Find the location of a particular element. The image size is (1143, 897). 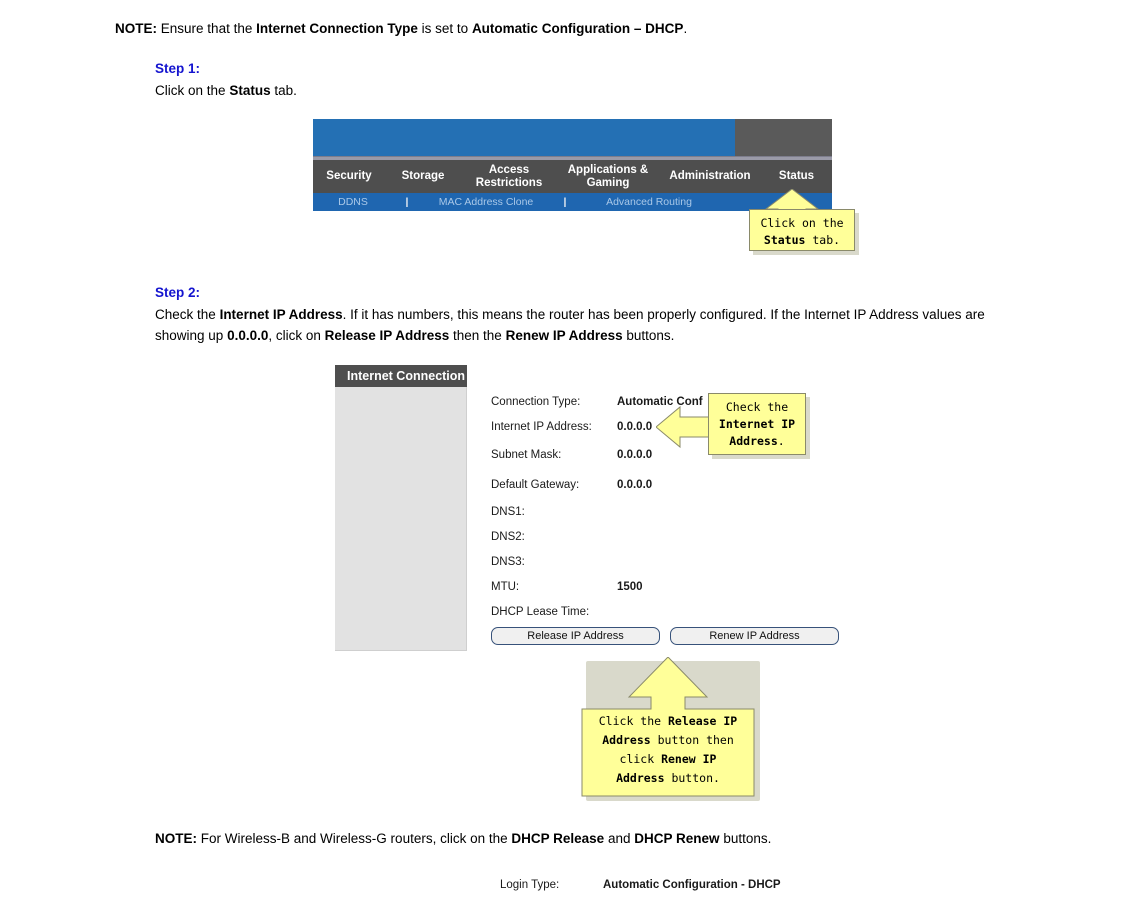

step2-line2-bold3: Renew IP Address is located at coordinates (564, 335).